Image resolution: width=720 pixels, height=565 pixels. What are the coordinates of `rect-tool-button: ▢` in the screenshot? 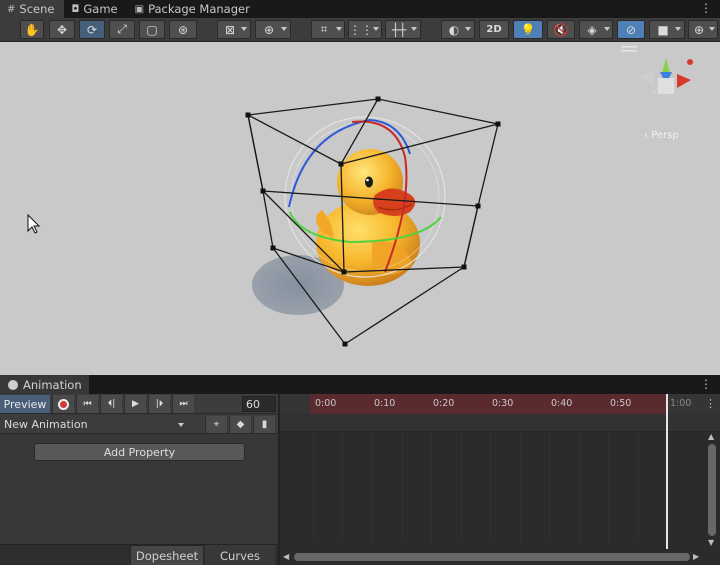 It's located at (152, 29).